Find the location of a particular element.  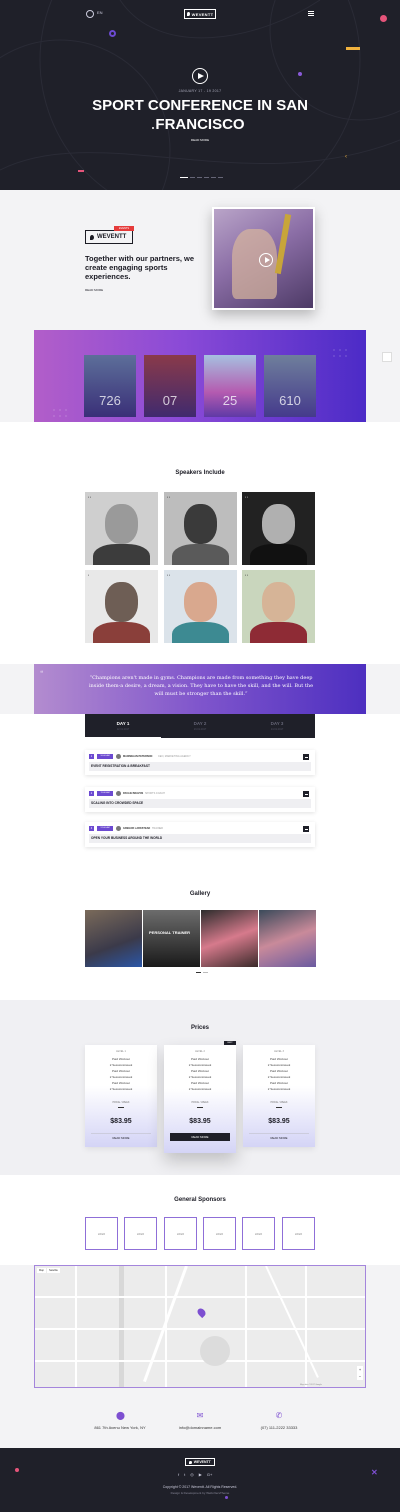

slider-pagination is located at coordinates (201, 177).